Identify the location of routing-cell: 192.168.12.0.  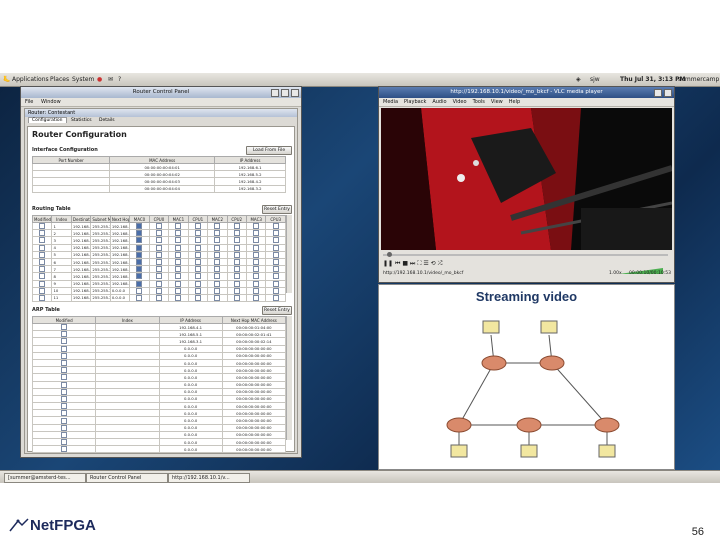
(81, 254).